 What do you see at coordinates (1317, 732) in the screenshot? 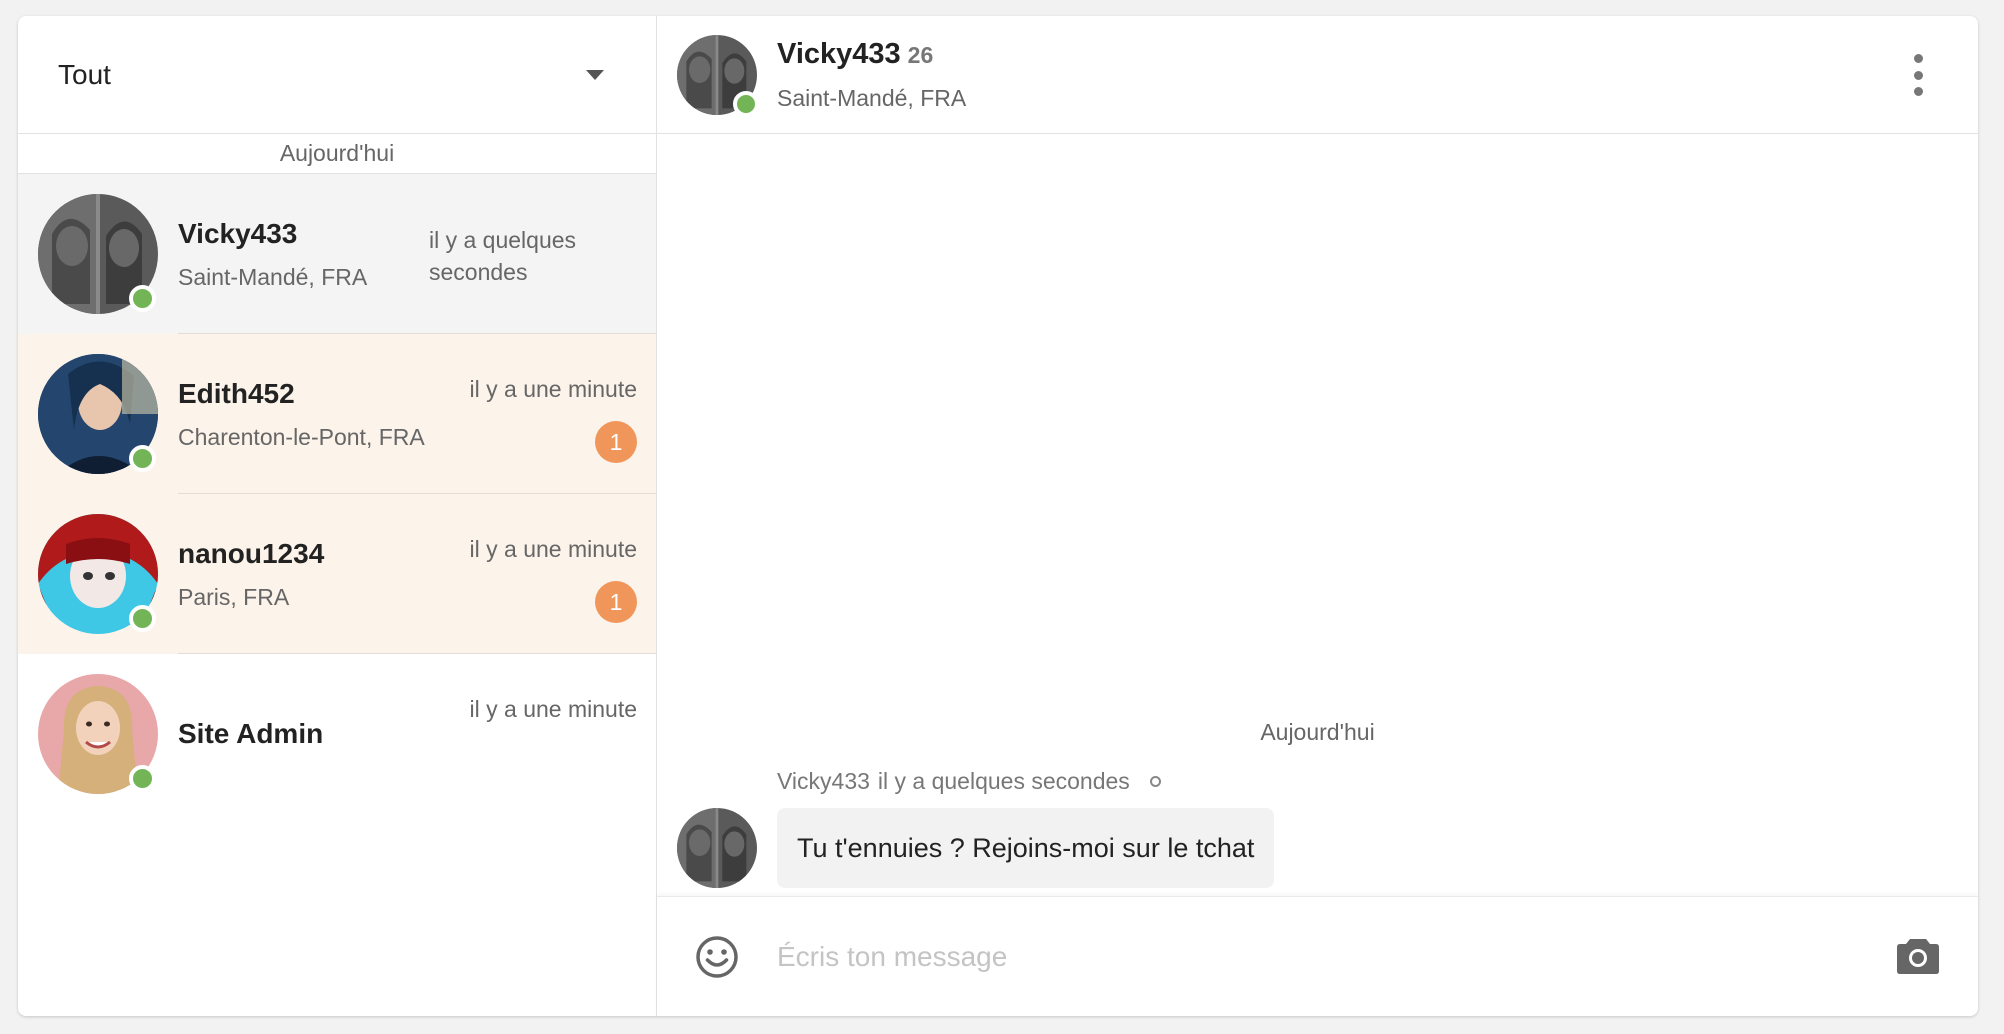
I see `message-day-separator: Aujourd'hui` at bounding box center [1317, 732].